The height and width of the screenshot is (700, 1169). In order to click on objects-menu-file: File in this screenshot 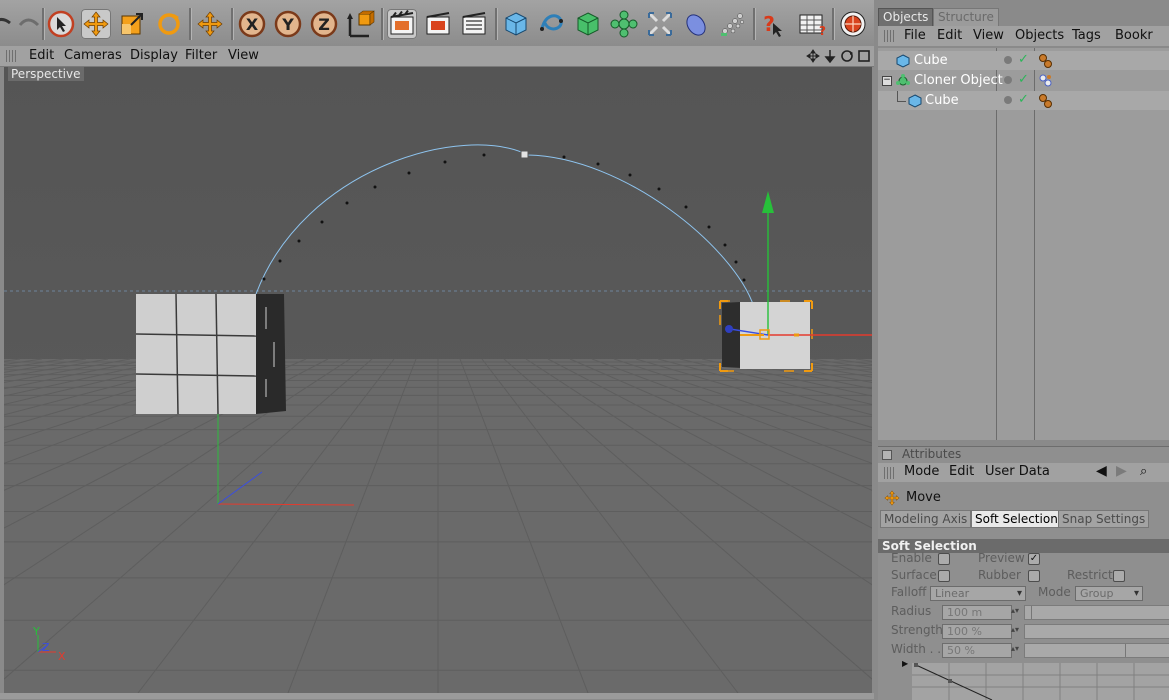, I will do `click(915, 35)`.